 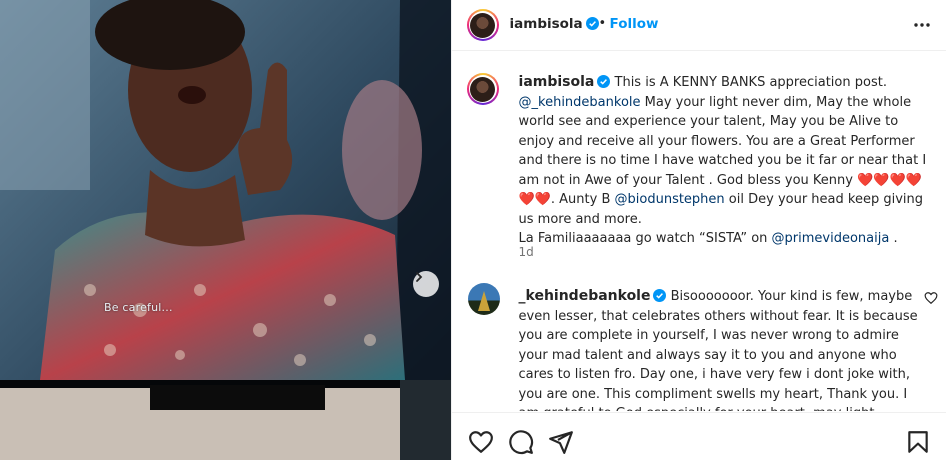 What do you see at coordinates (922, 25) in the screenshot?
I see `more-options-icon` at bounding box center [922, 25].